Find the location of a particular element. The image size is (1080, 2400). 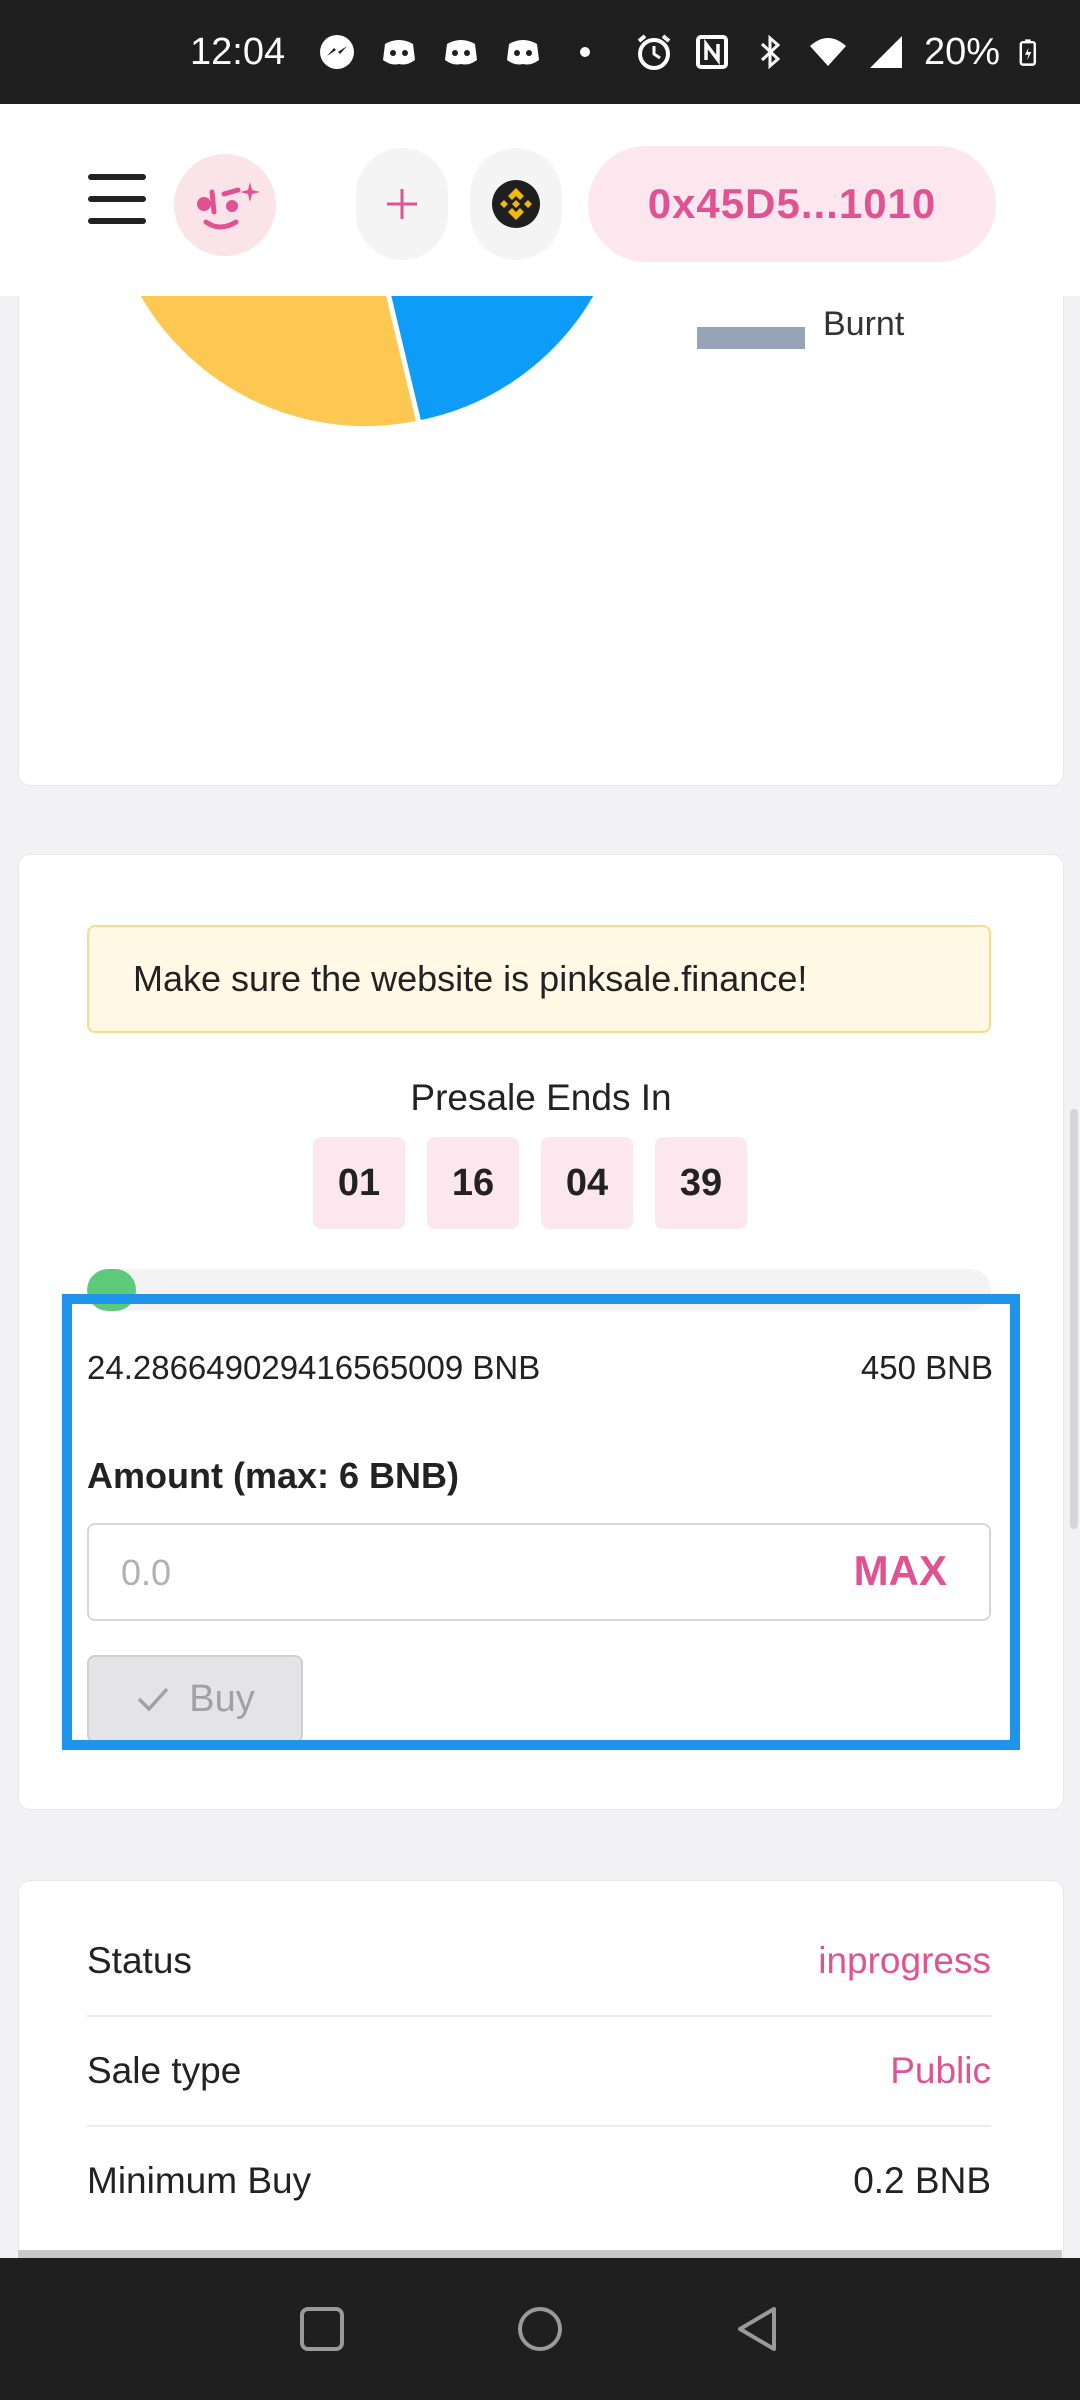

presale-progress-fill is located at coordinates (111, 1290).